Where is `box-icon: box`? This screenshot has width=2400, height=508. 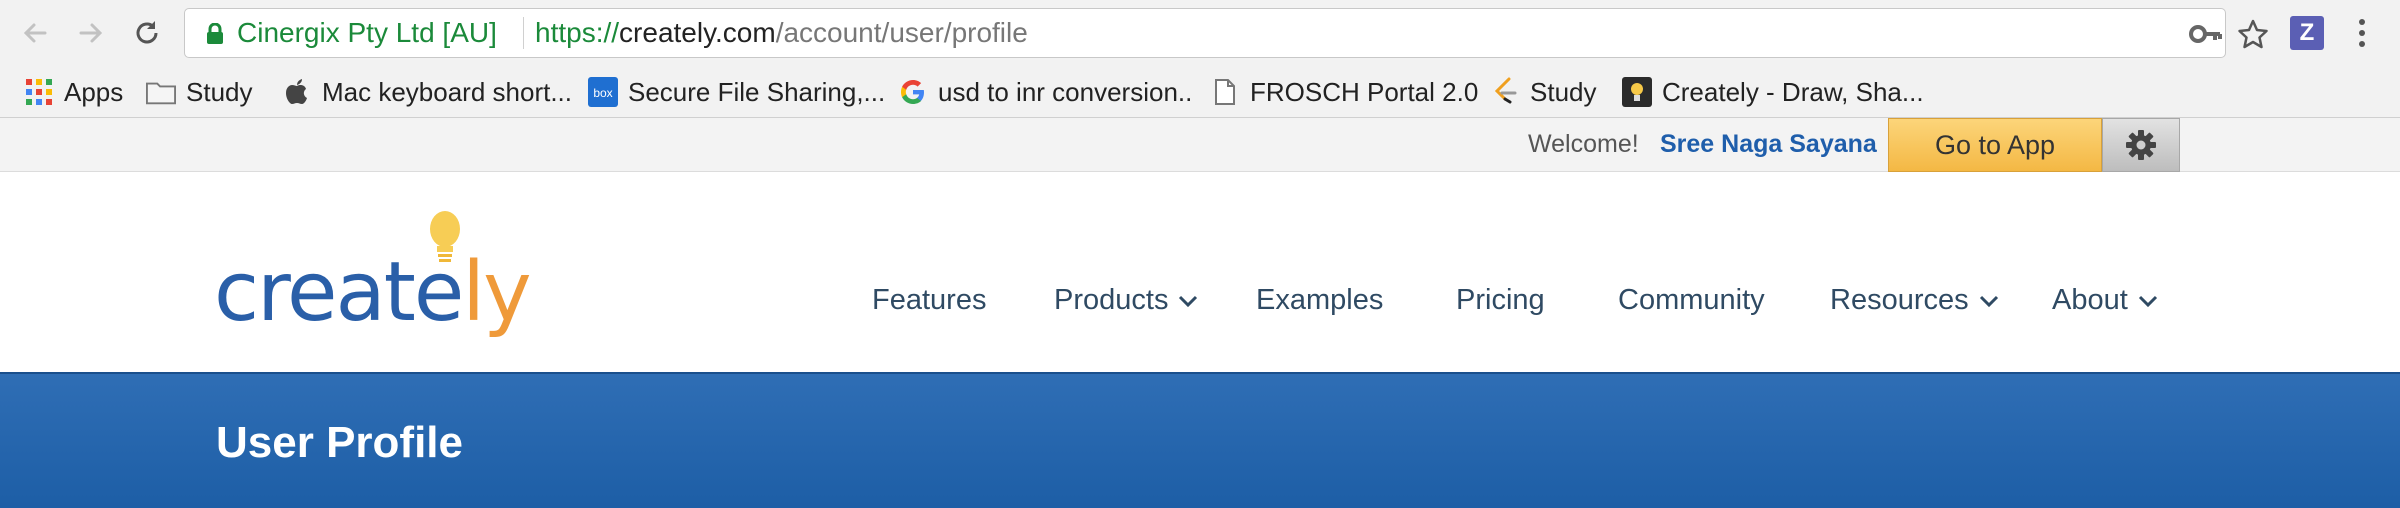
box-icon: box is located at coordinates (603, 92).